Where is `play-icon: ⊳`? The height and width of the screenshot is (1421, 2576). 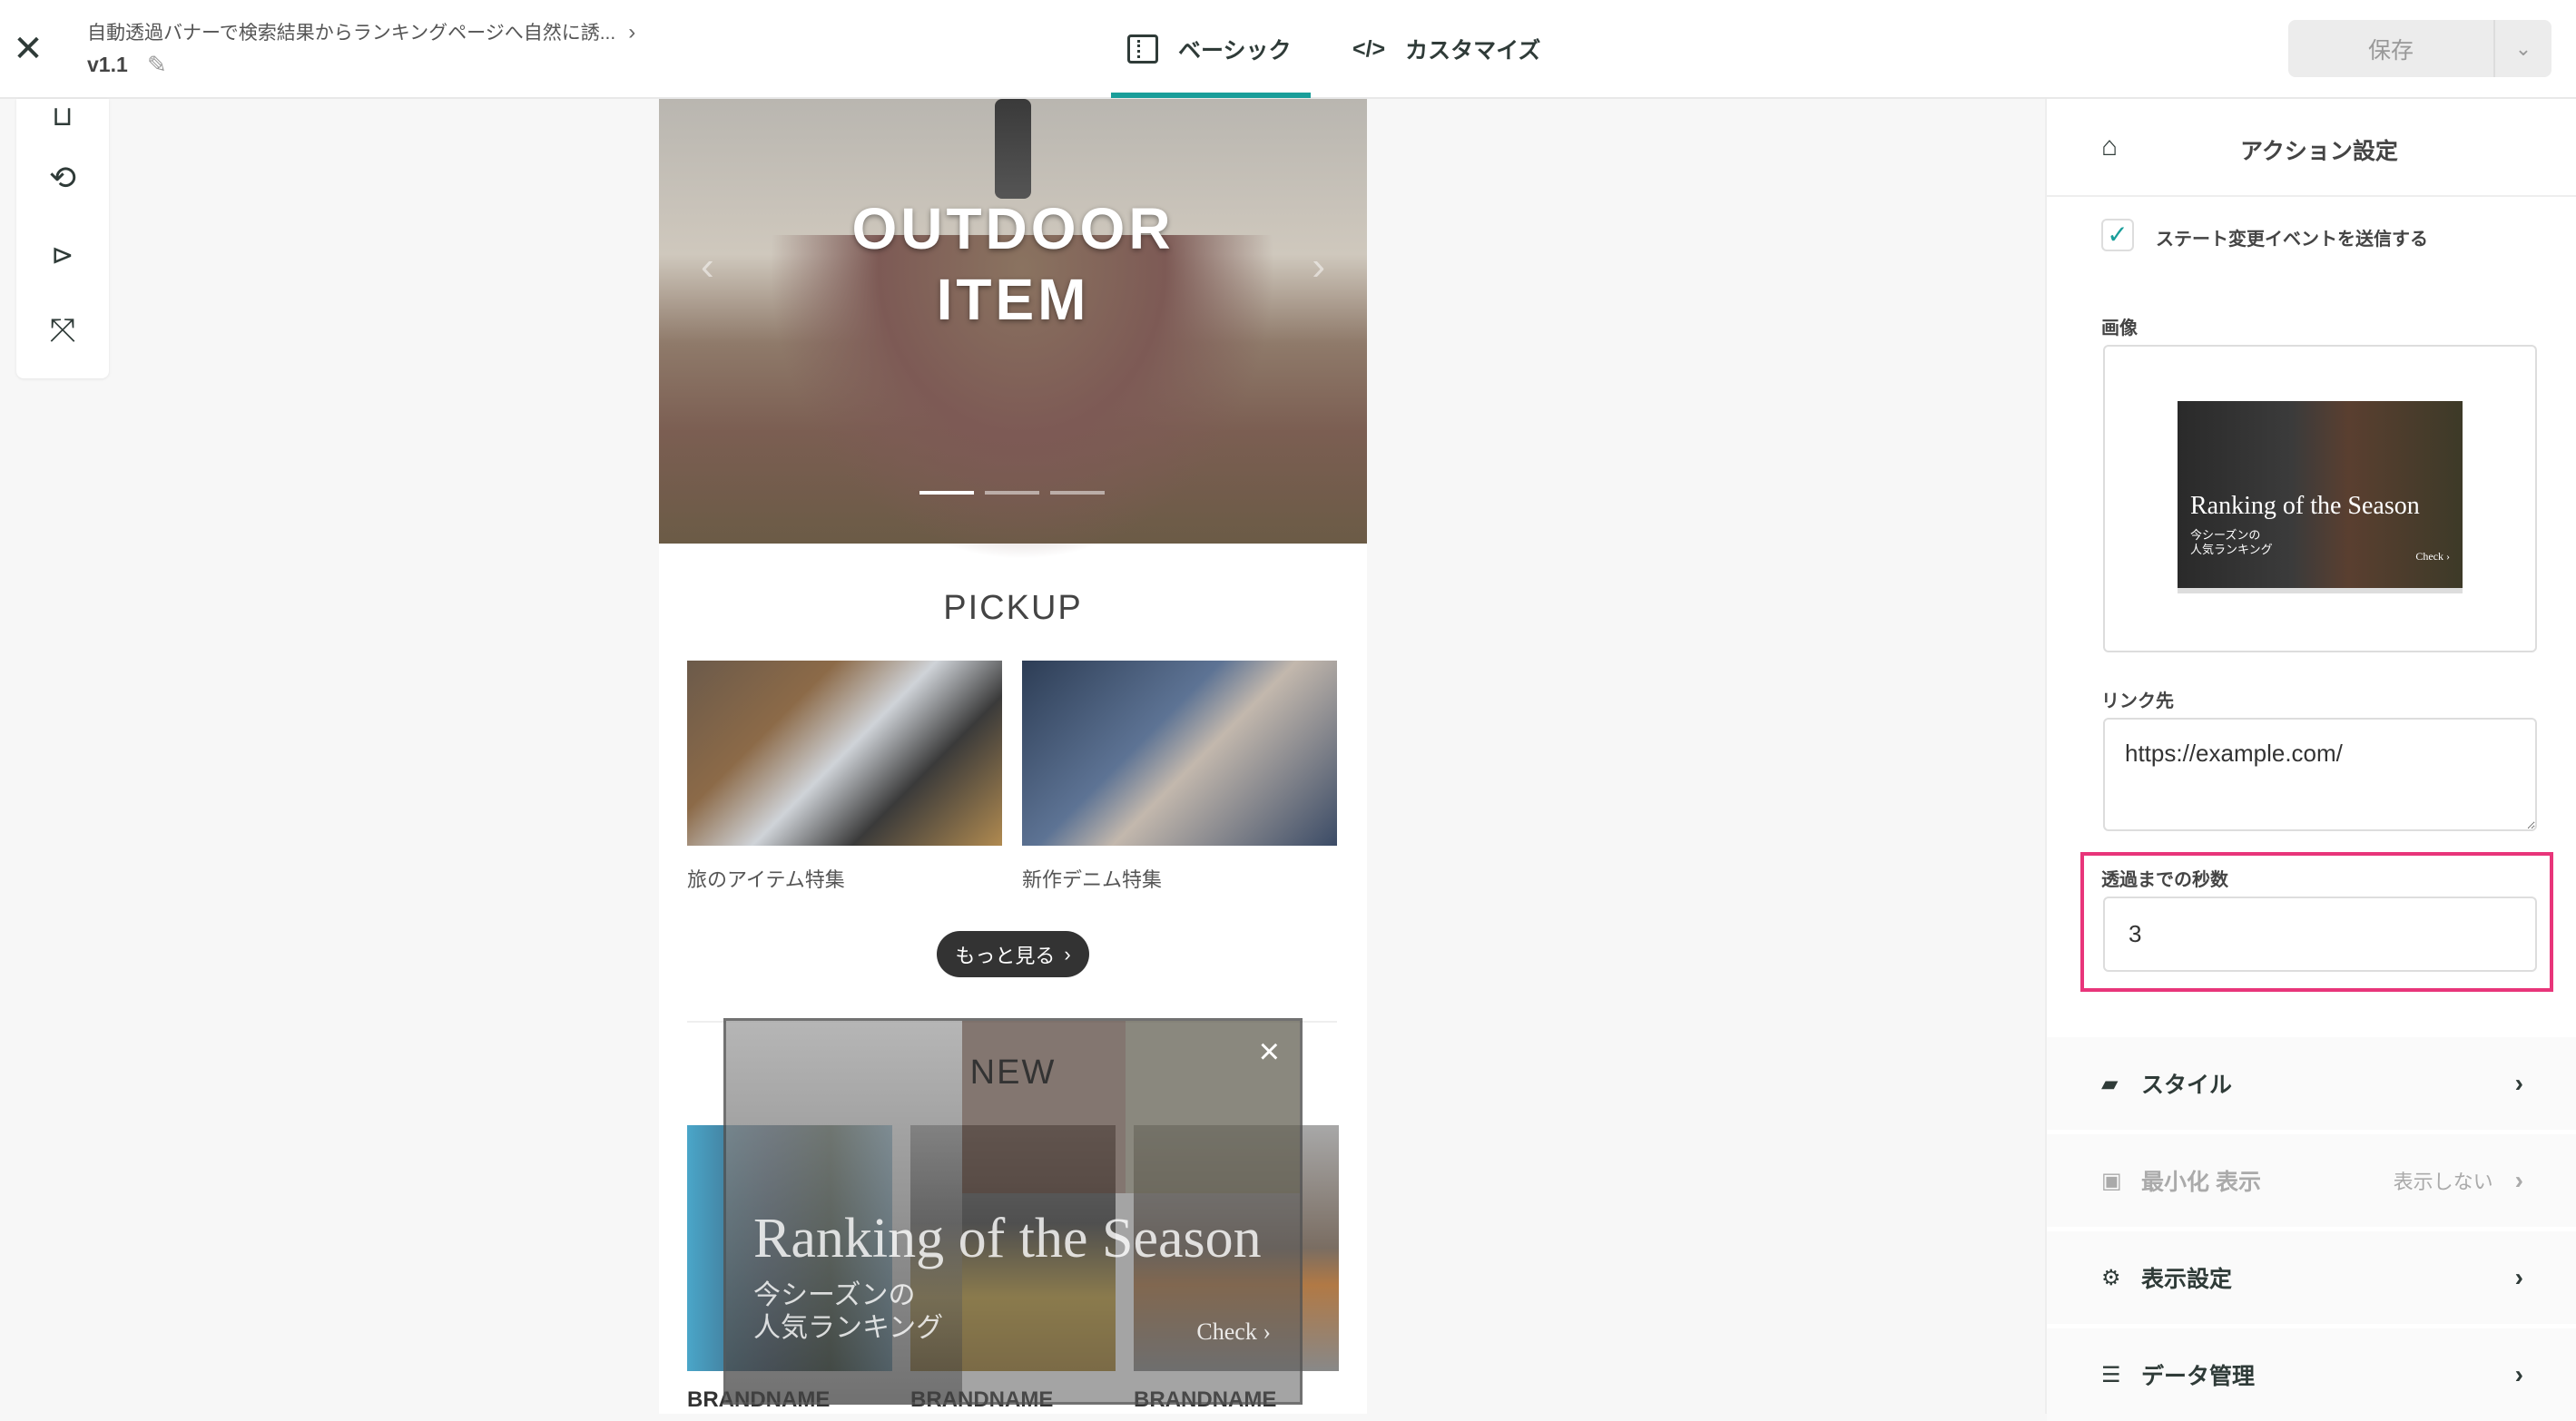
play-icon: ⊳ is located at coordinates (62, 255).